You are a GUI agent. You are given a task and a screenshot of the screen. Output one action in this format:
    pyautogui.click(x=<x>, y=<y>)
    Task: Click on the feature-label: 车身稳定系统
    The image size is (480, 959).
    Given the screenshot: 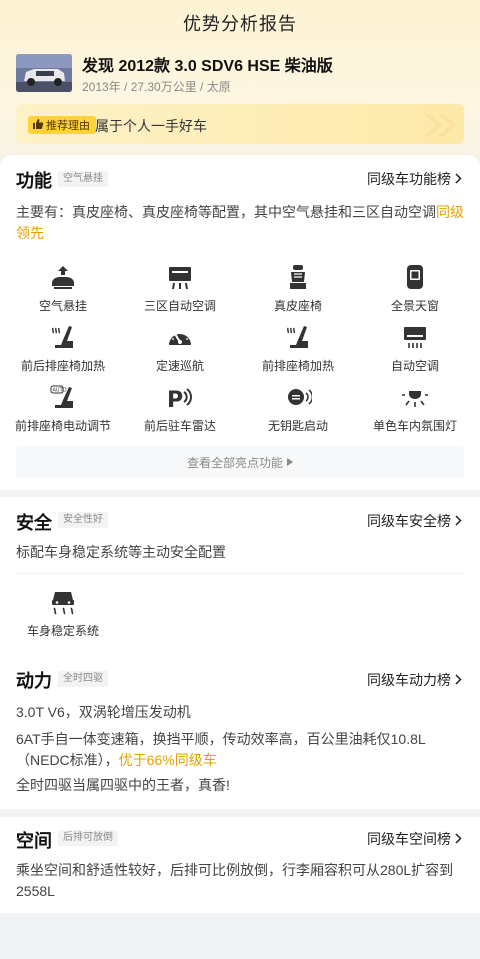 What is the action you would take?
    pyautogui.click(x=62, y=631)
    